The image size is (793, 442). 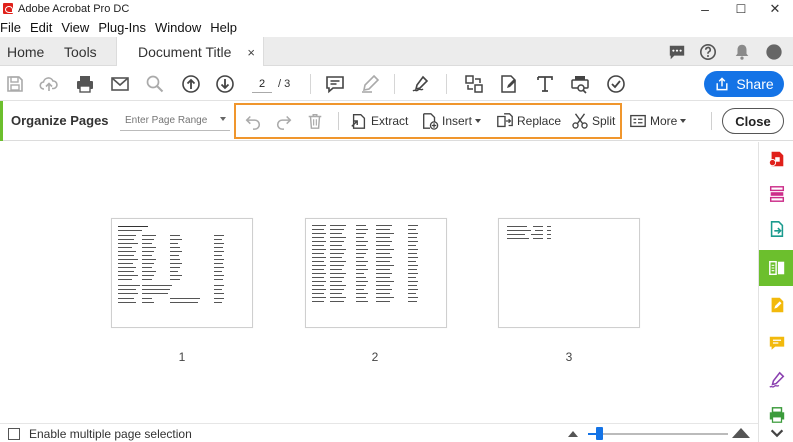 What do you see at coordinates (85, 84) in the screenshot?
I see `print-icon` at bounding box center [85, 84].